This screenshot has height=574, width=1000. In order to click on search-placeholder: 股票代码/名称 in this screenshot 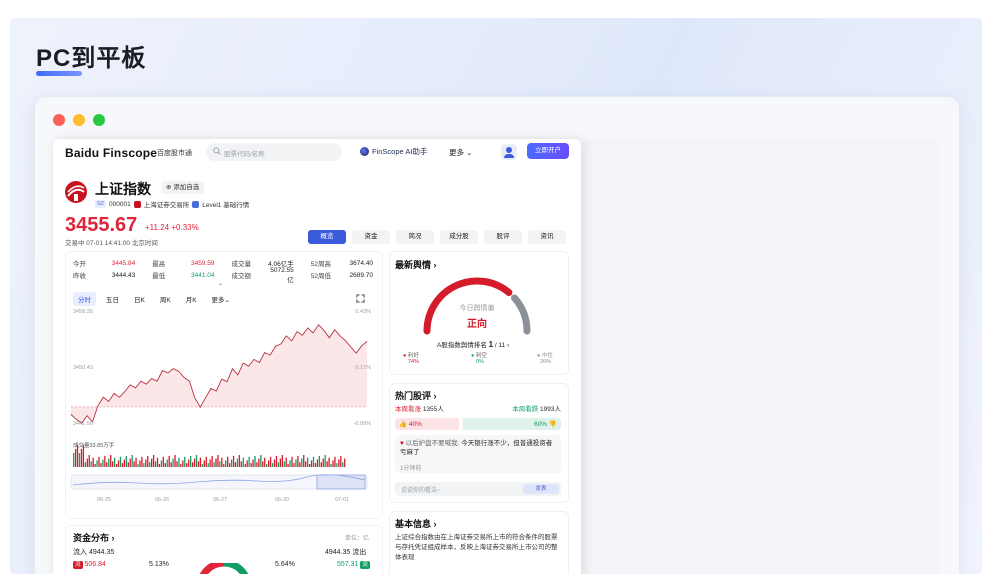, I will do `click(244, 154)`.